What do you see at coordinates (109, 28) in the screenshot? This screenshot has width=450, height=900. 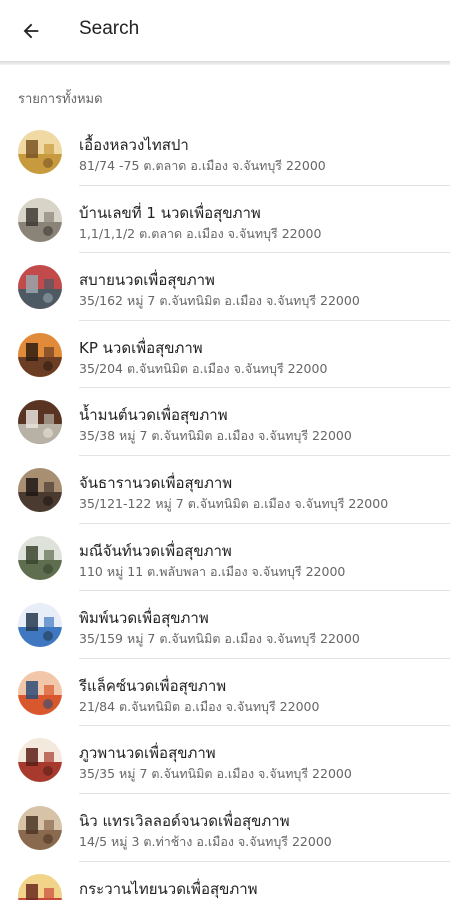 I see `page-title: Search` at bounding box center [109, 28].